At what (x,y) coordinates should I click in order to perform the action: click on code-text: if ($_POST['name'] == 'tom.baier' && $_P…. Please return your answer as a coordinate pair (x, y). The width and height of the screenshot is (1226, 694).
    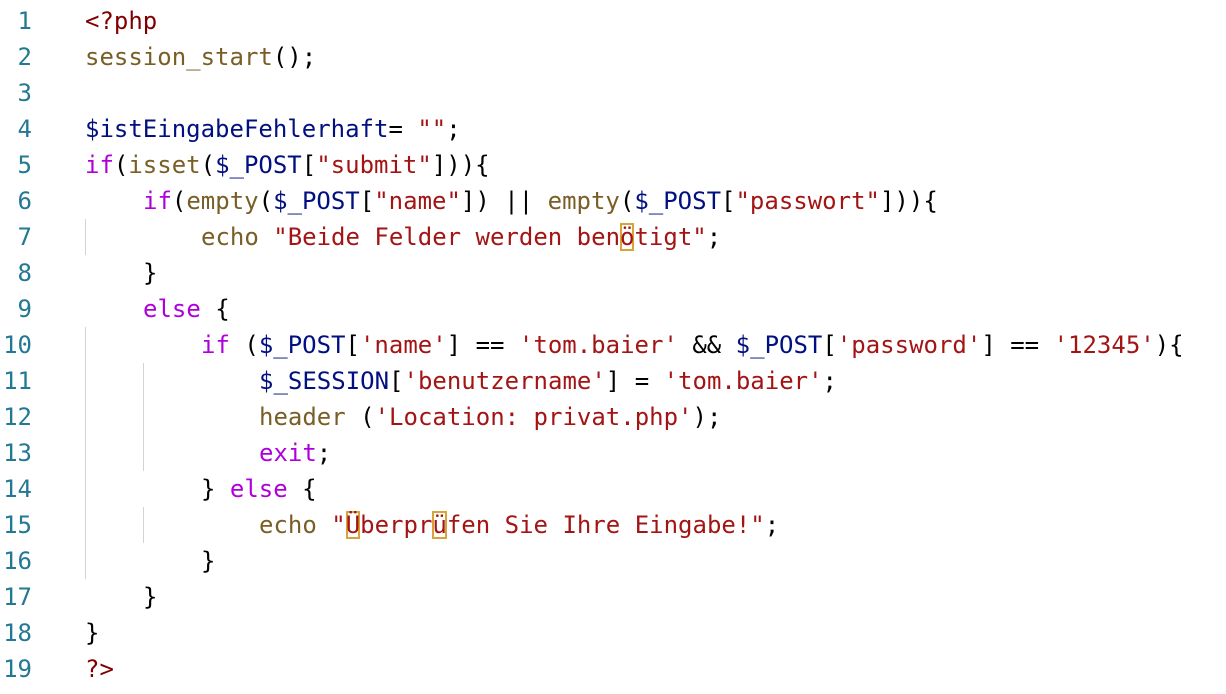
    Looking at the image, I should click on (692, 345).